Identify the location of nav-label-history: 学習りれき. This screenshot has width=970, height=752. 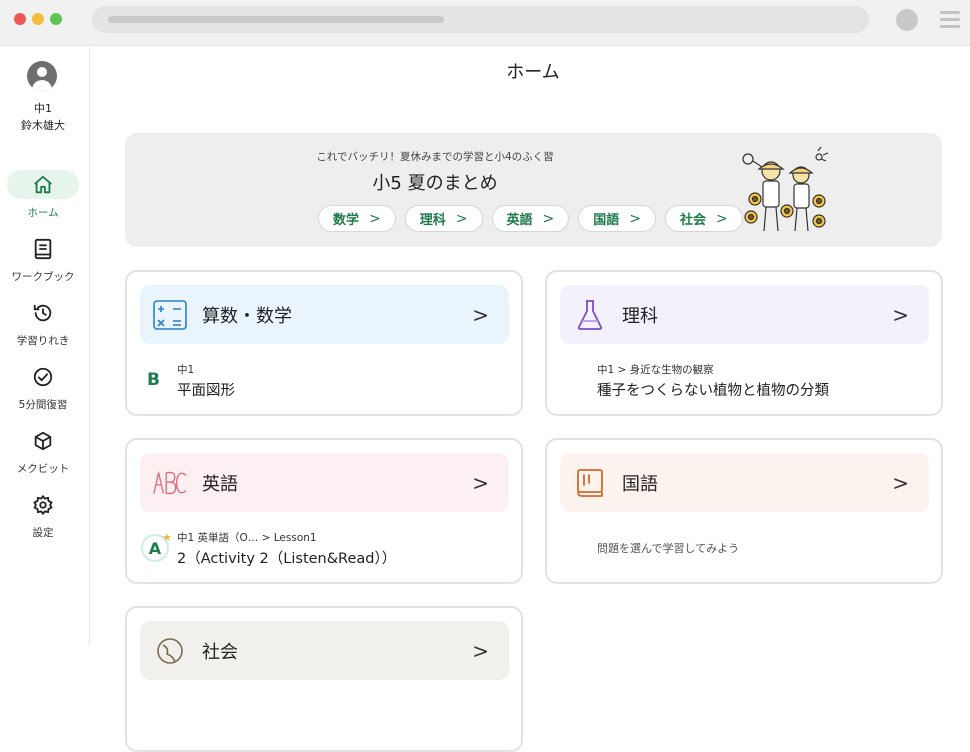
(43, 341).